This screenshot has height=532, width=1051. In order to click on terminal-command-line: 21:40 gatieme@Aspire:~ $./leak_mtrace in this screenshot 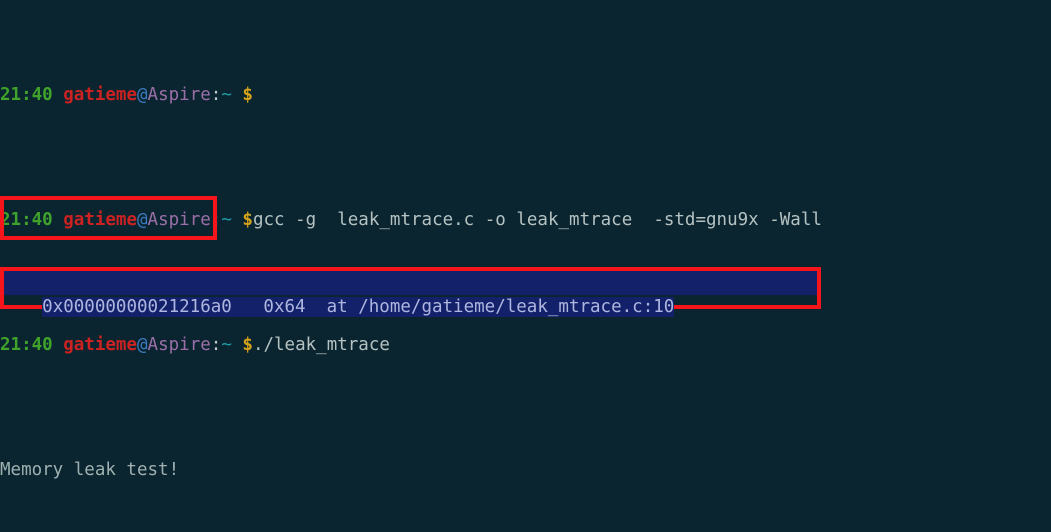, I will do `click(195, 345)`.